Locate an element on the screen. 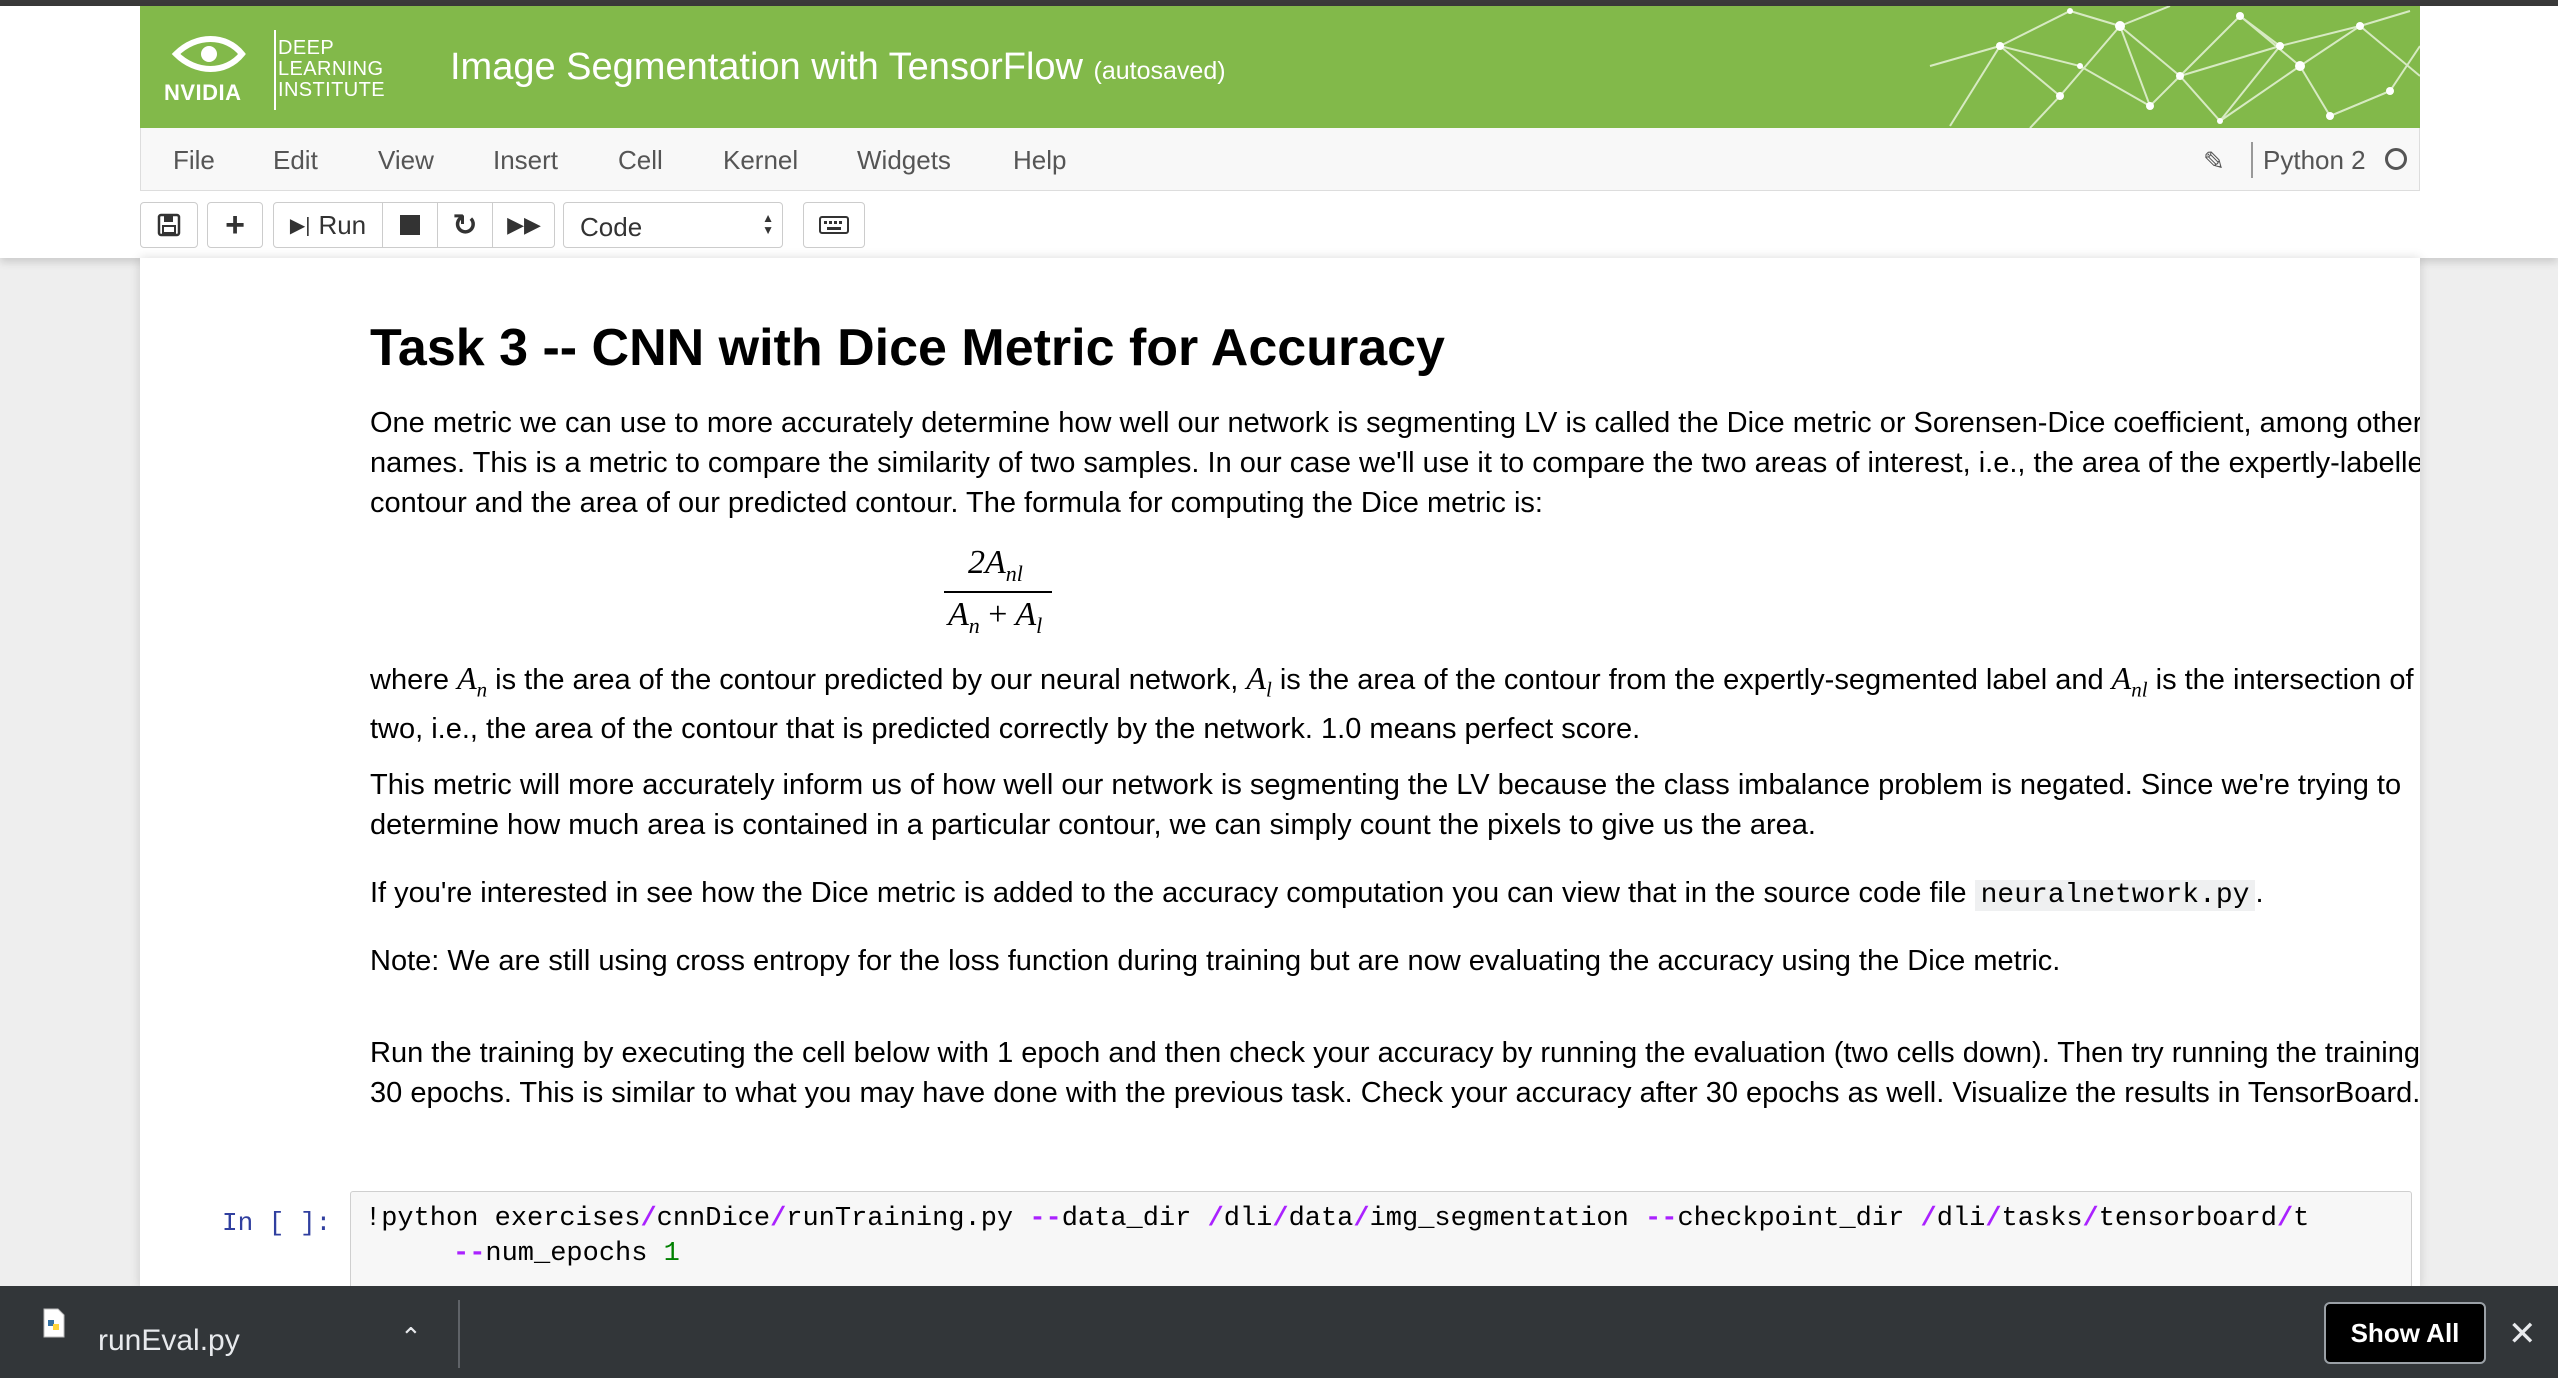 Image resolution: width=2558 pixels, height=1378 pixels. cell-type-value: Code is located at coordinates (611, 227).